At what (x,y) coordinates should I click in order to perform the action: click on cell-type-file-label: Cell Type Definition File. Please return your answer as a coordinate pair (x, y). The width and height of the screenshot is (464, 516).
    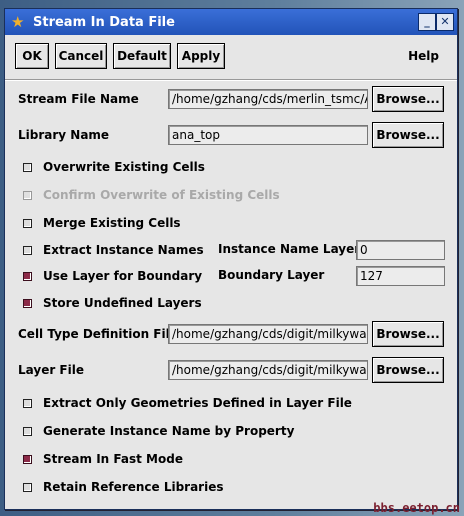
    Looking at the image, I should click on (98, 334).